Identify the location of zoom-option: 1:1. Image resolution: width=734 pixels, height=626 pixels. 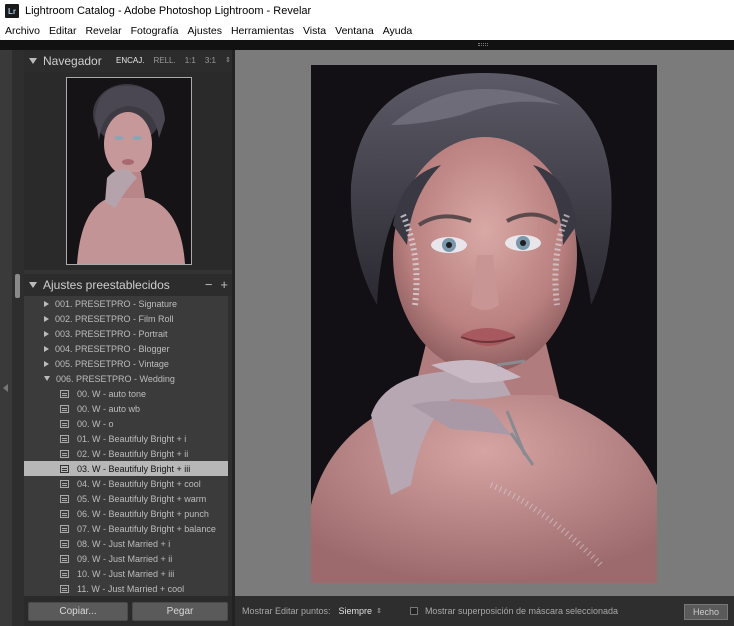
(190, 60).